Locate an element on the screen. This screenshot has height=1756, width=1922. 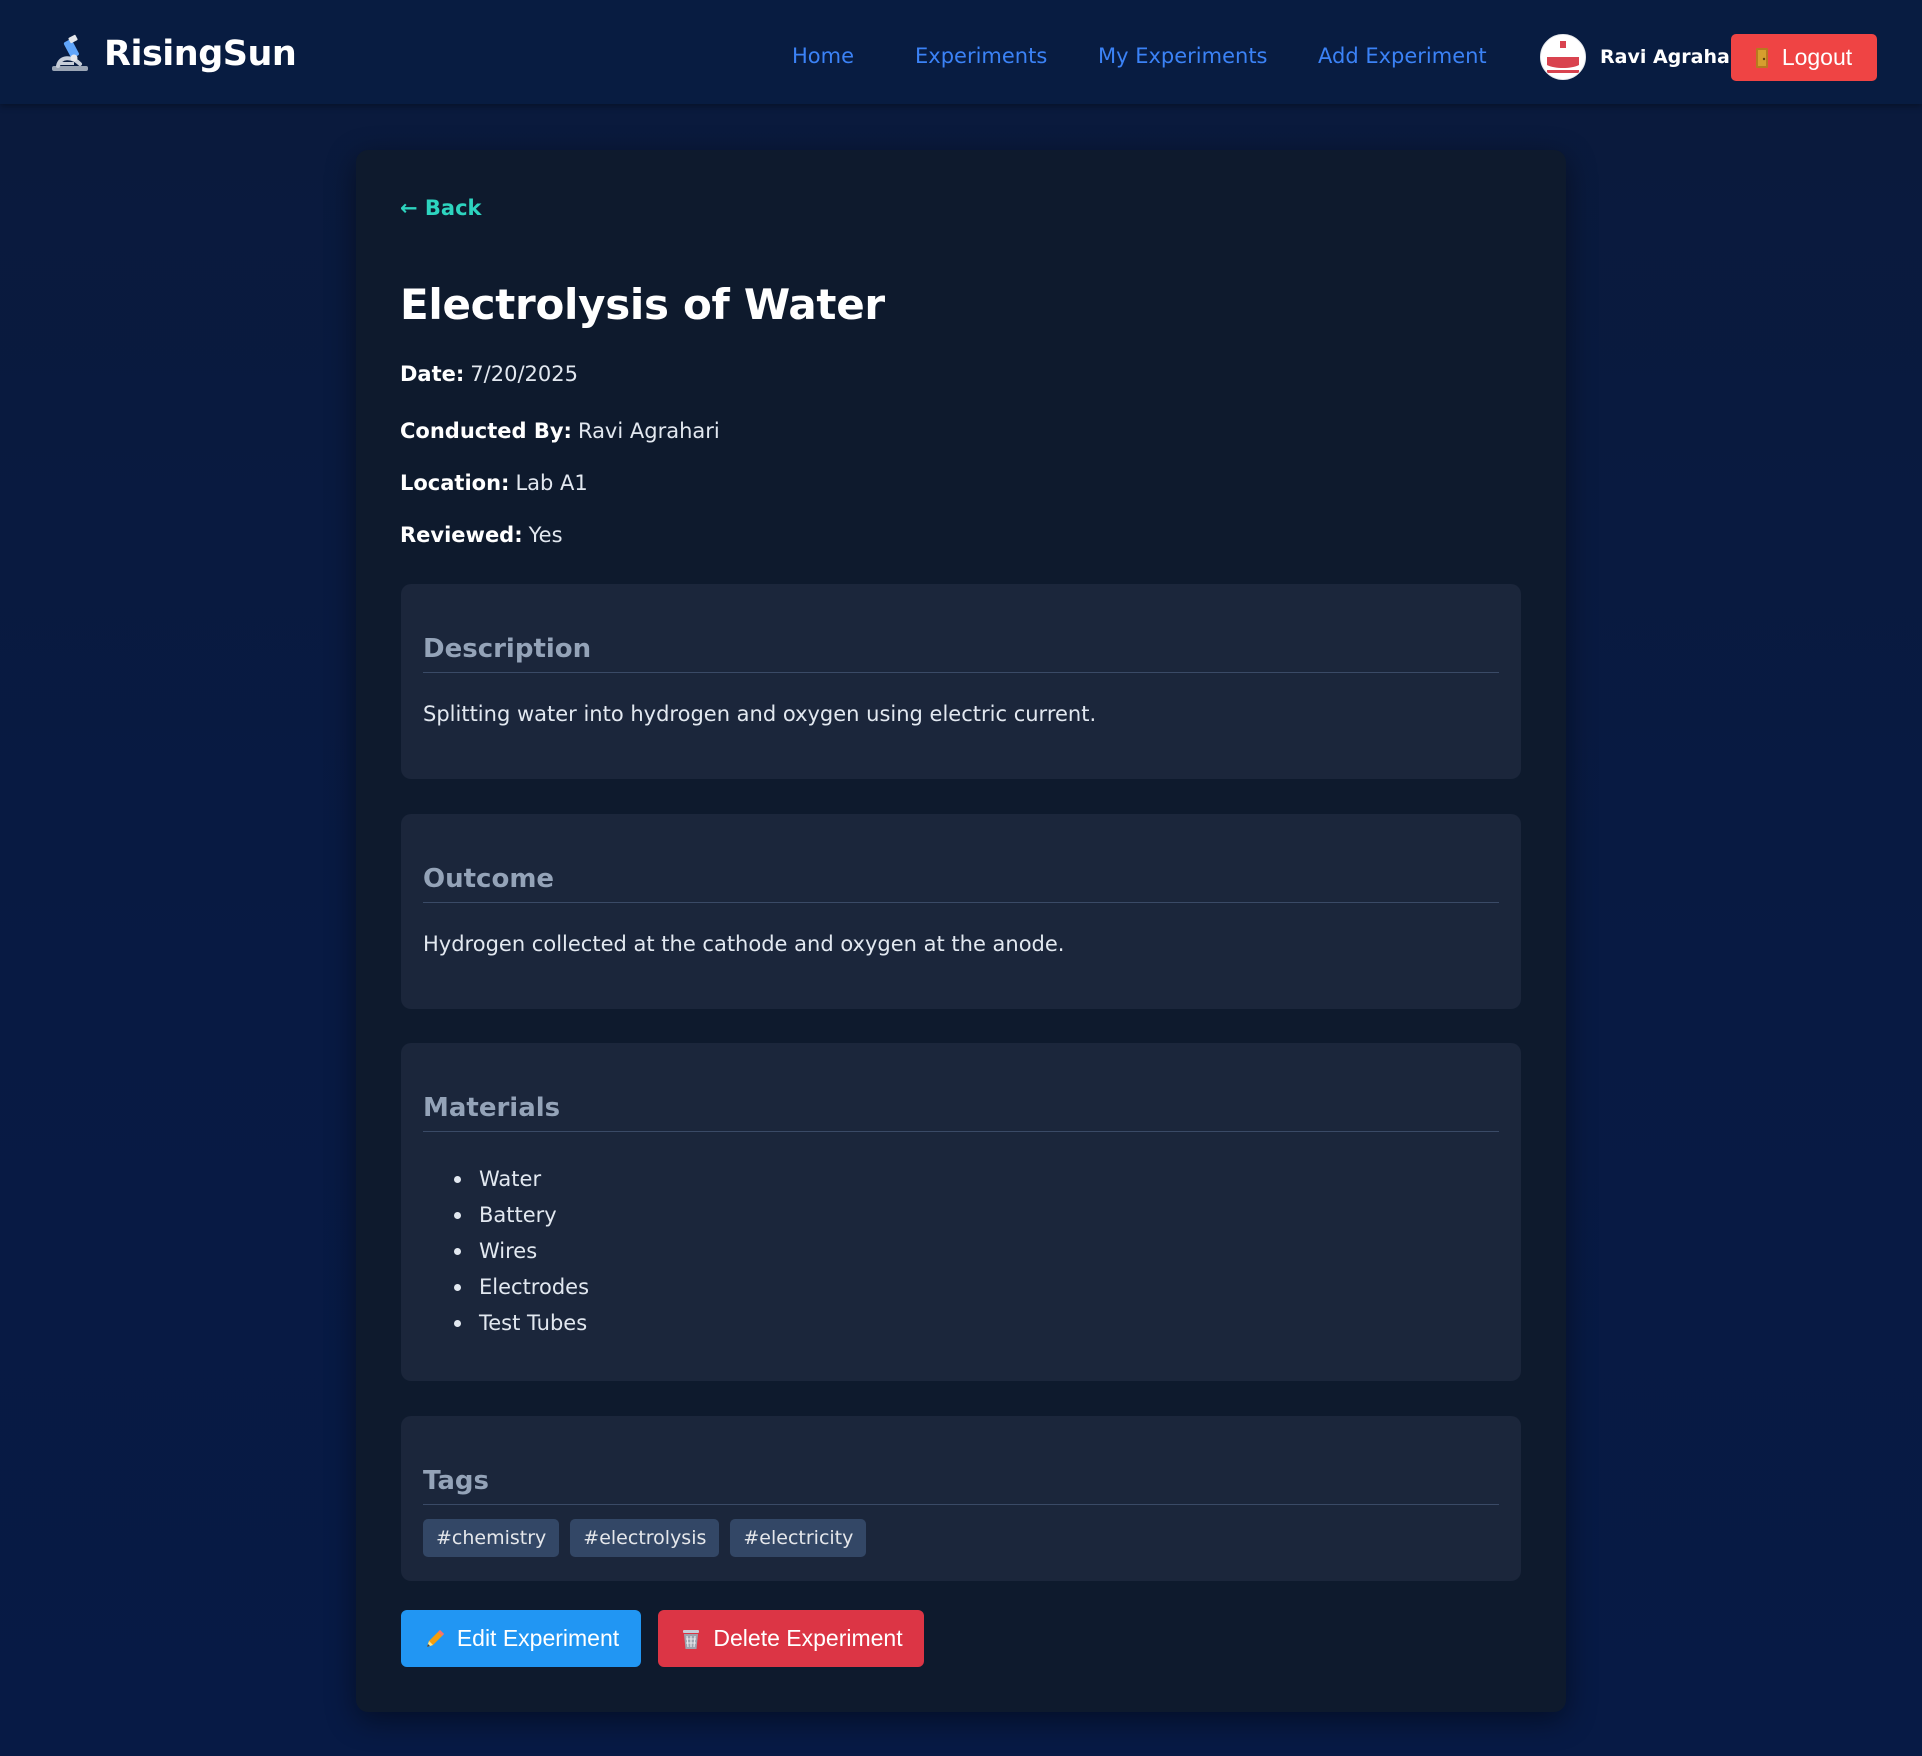
logout-button: Logout is located at coordinates (1804, 57).